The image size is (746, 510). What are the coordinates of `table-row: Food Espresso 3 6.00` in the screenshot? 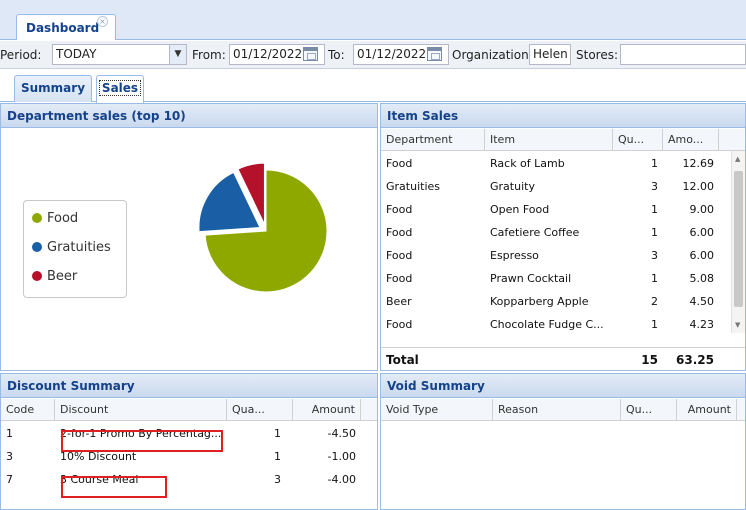 It's located at (556, 255).